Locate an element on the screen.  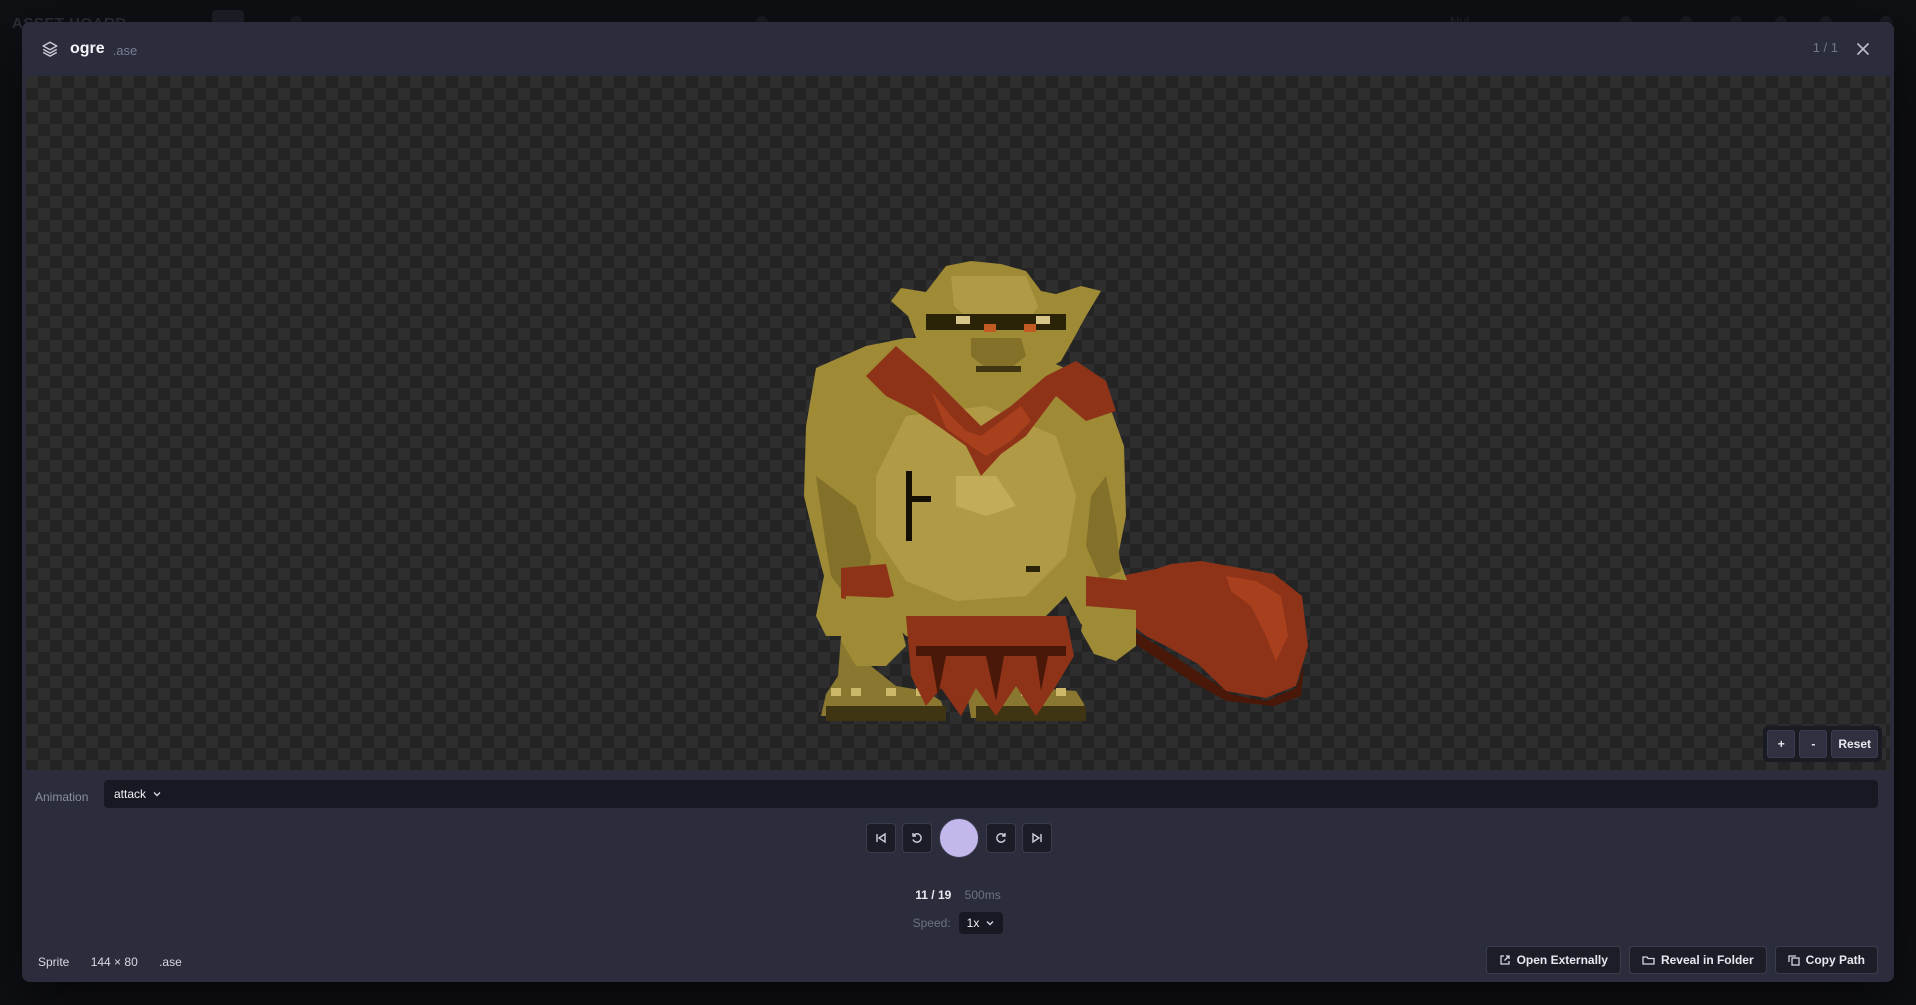
copy-path-button: Copy Path is located at coordinates (1826, 960).